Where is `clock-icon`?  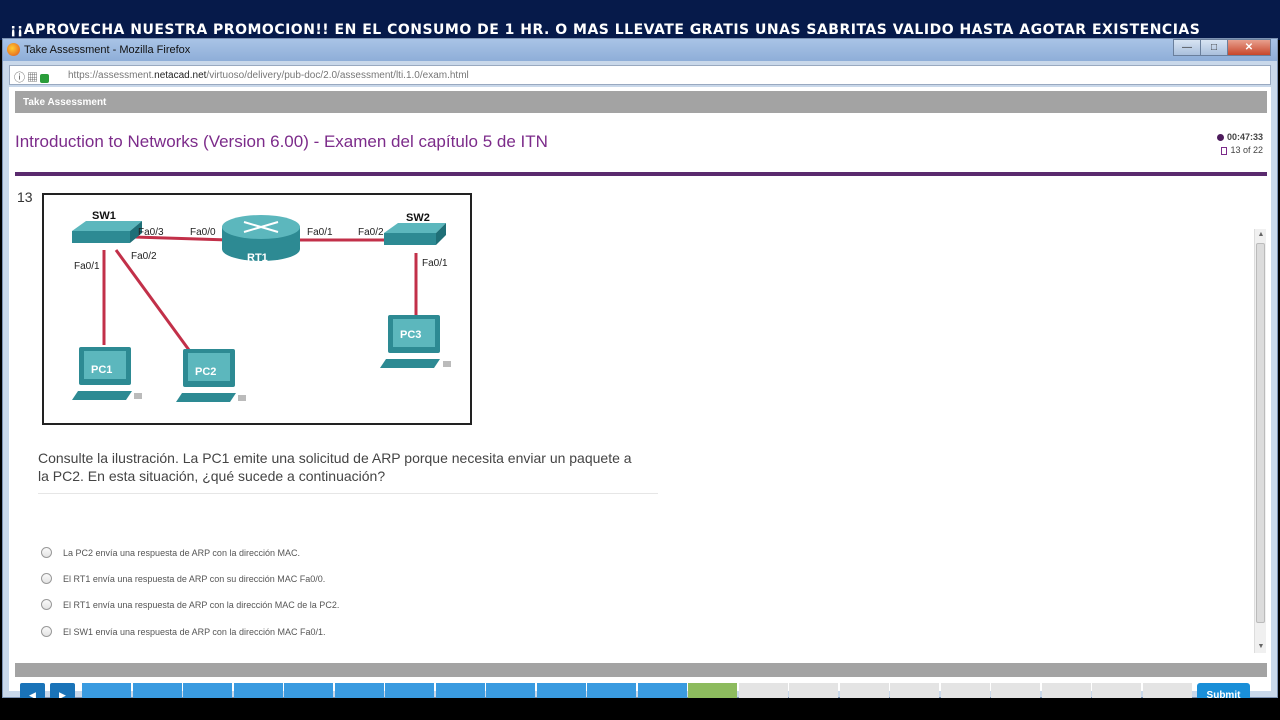 clock-icon is located at coordinates (1220, 138).